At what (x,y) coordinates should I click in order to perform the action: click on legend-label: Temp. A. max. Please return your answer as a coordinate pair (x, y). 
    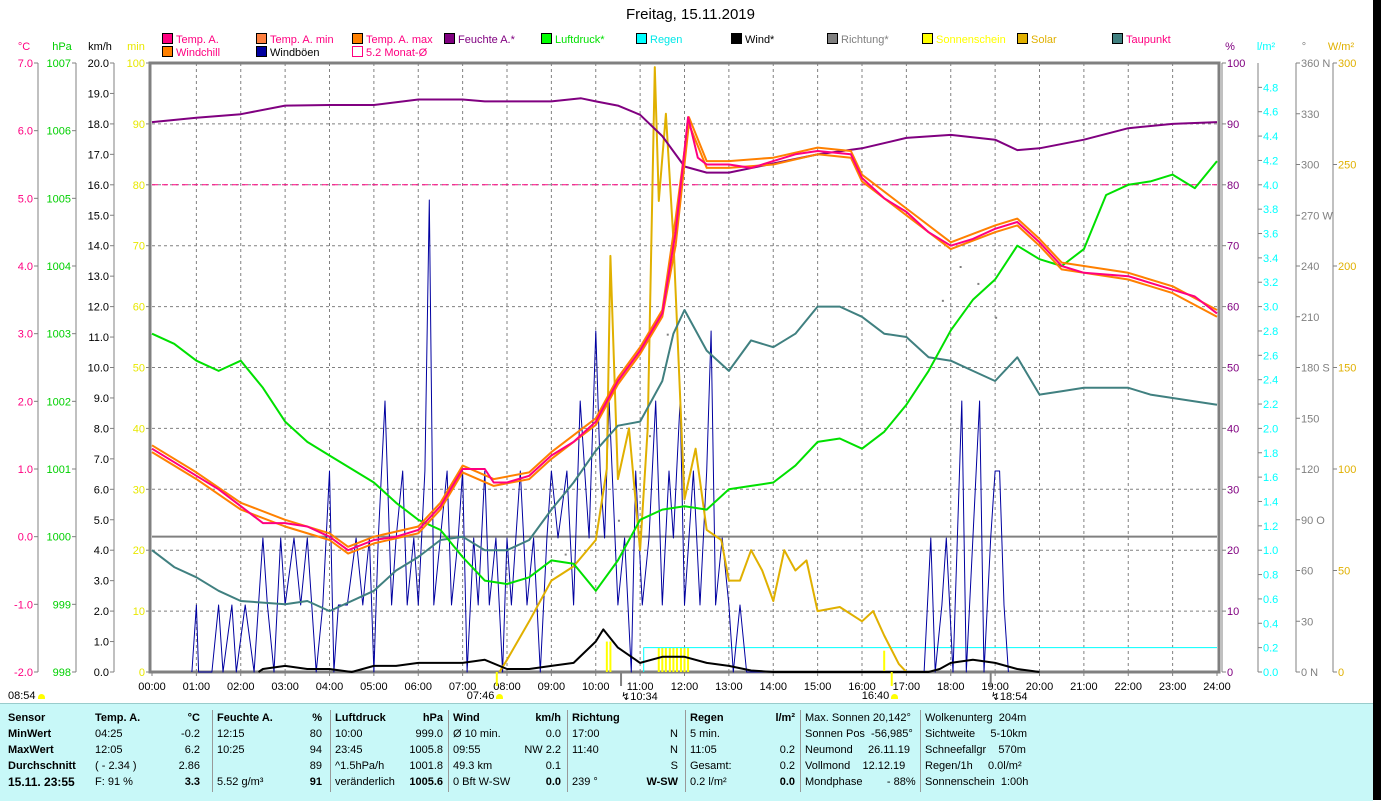
    Looking at the image, I should click on (399, 40).